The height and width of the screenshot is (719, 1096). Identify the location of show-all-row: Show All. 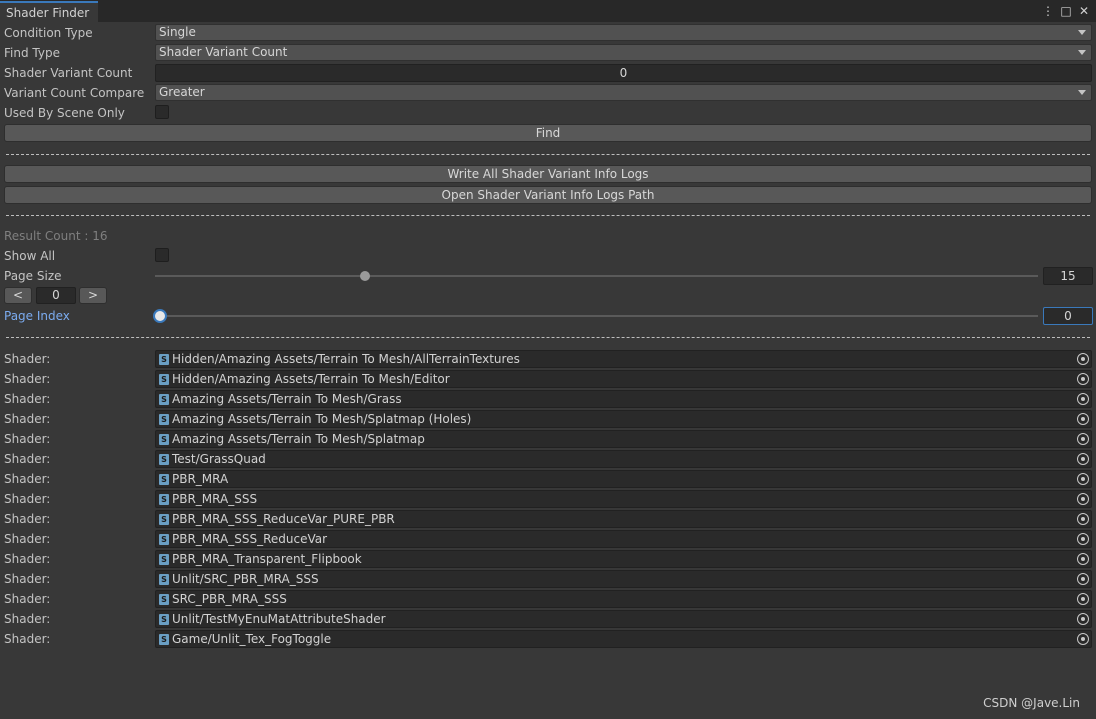
(548, 256).